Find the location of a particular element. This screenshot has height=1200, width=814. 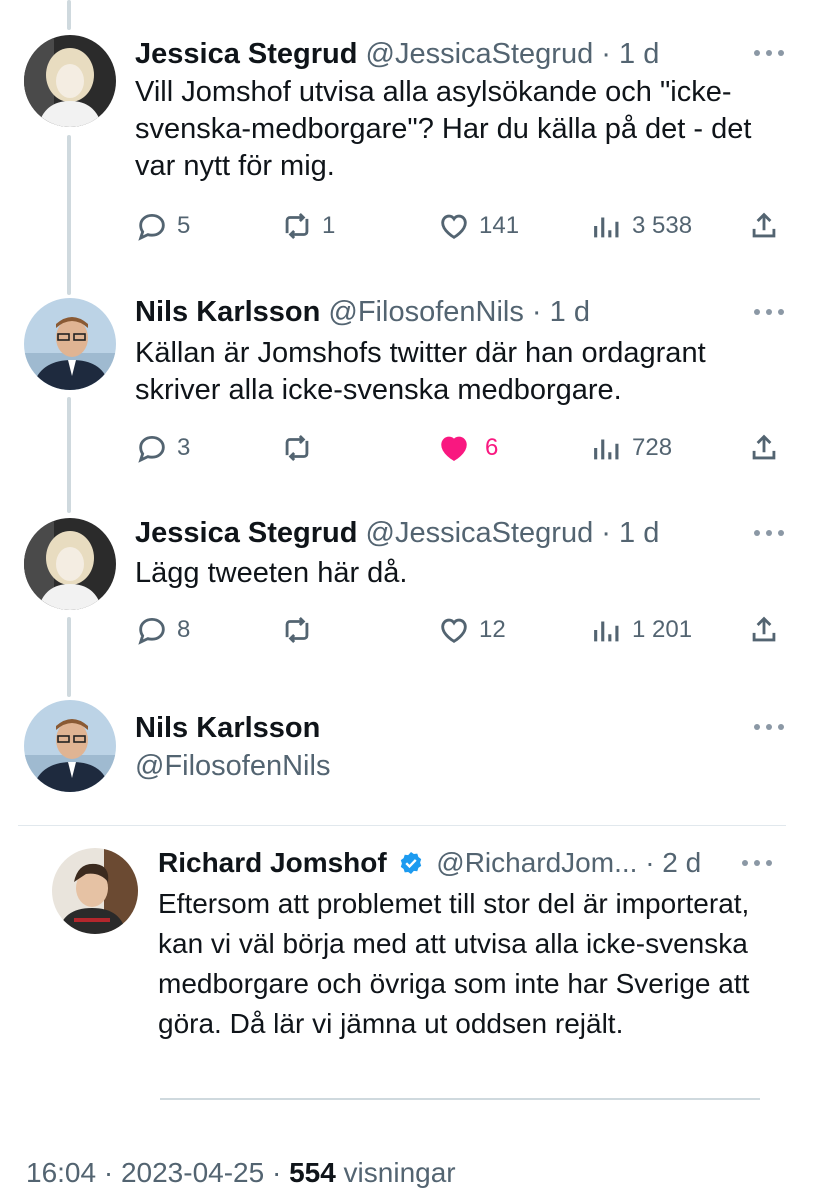

reply-button: 5 is located at coordinates (162, 226).